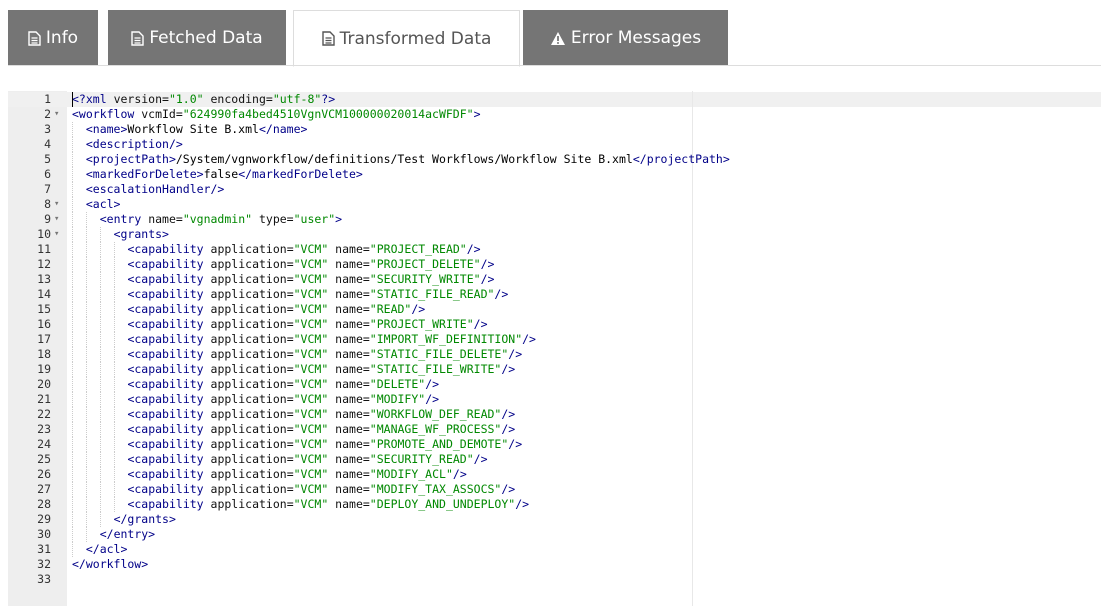 This screenshot has width=1101, height=606. Describe the element at coordinates (554, 579) in the screenshot. I see `code-line: 33` at that location.